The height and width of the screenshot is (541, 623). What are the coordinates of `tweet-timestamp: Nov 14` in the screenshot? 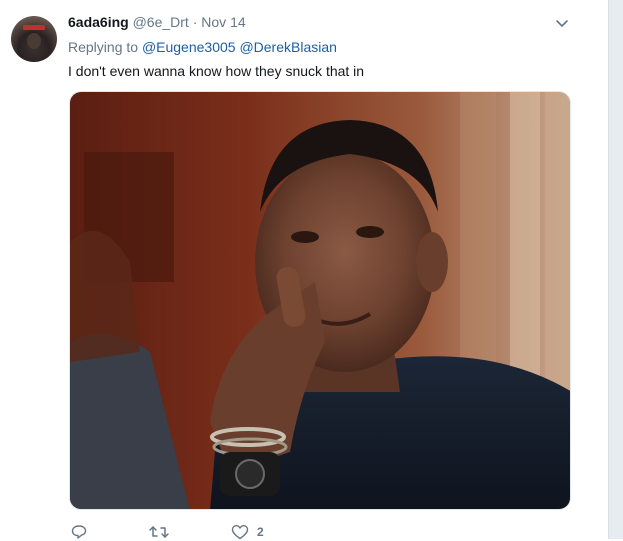 It's located at (223, 22).